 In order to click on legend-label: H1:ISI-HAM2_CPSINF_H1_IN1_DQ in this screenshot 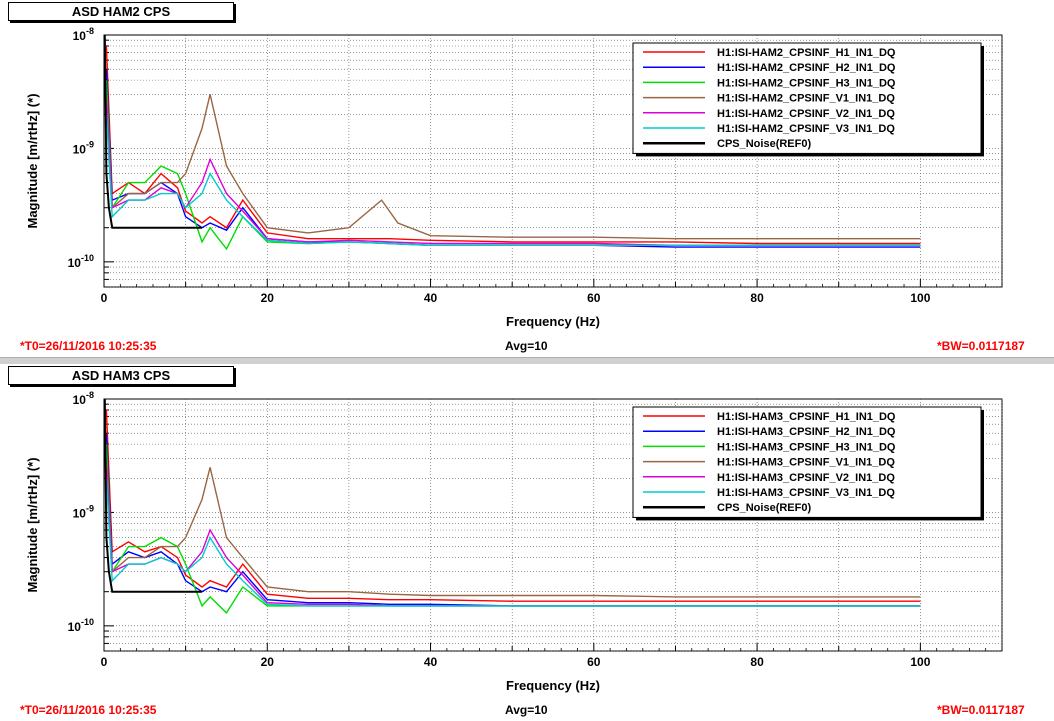, I will do `click(806, 53)`.